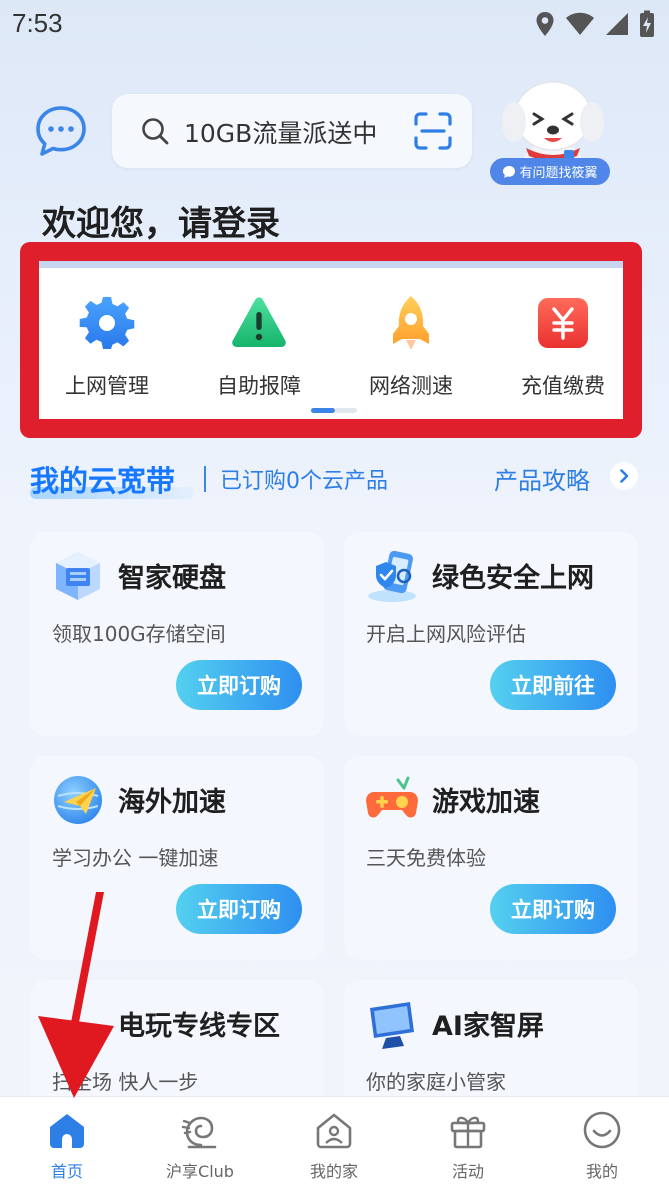 Image resolution: width=669 pixels, height=1190 pixels. What do you see at coordinates (139, 634) in the screenshot?
I see `card-description: 领取100G存储空间` at bounding box center [139, 634].